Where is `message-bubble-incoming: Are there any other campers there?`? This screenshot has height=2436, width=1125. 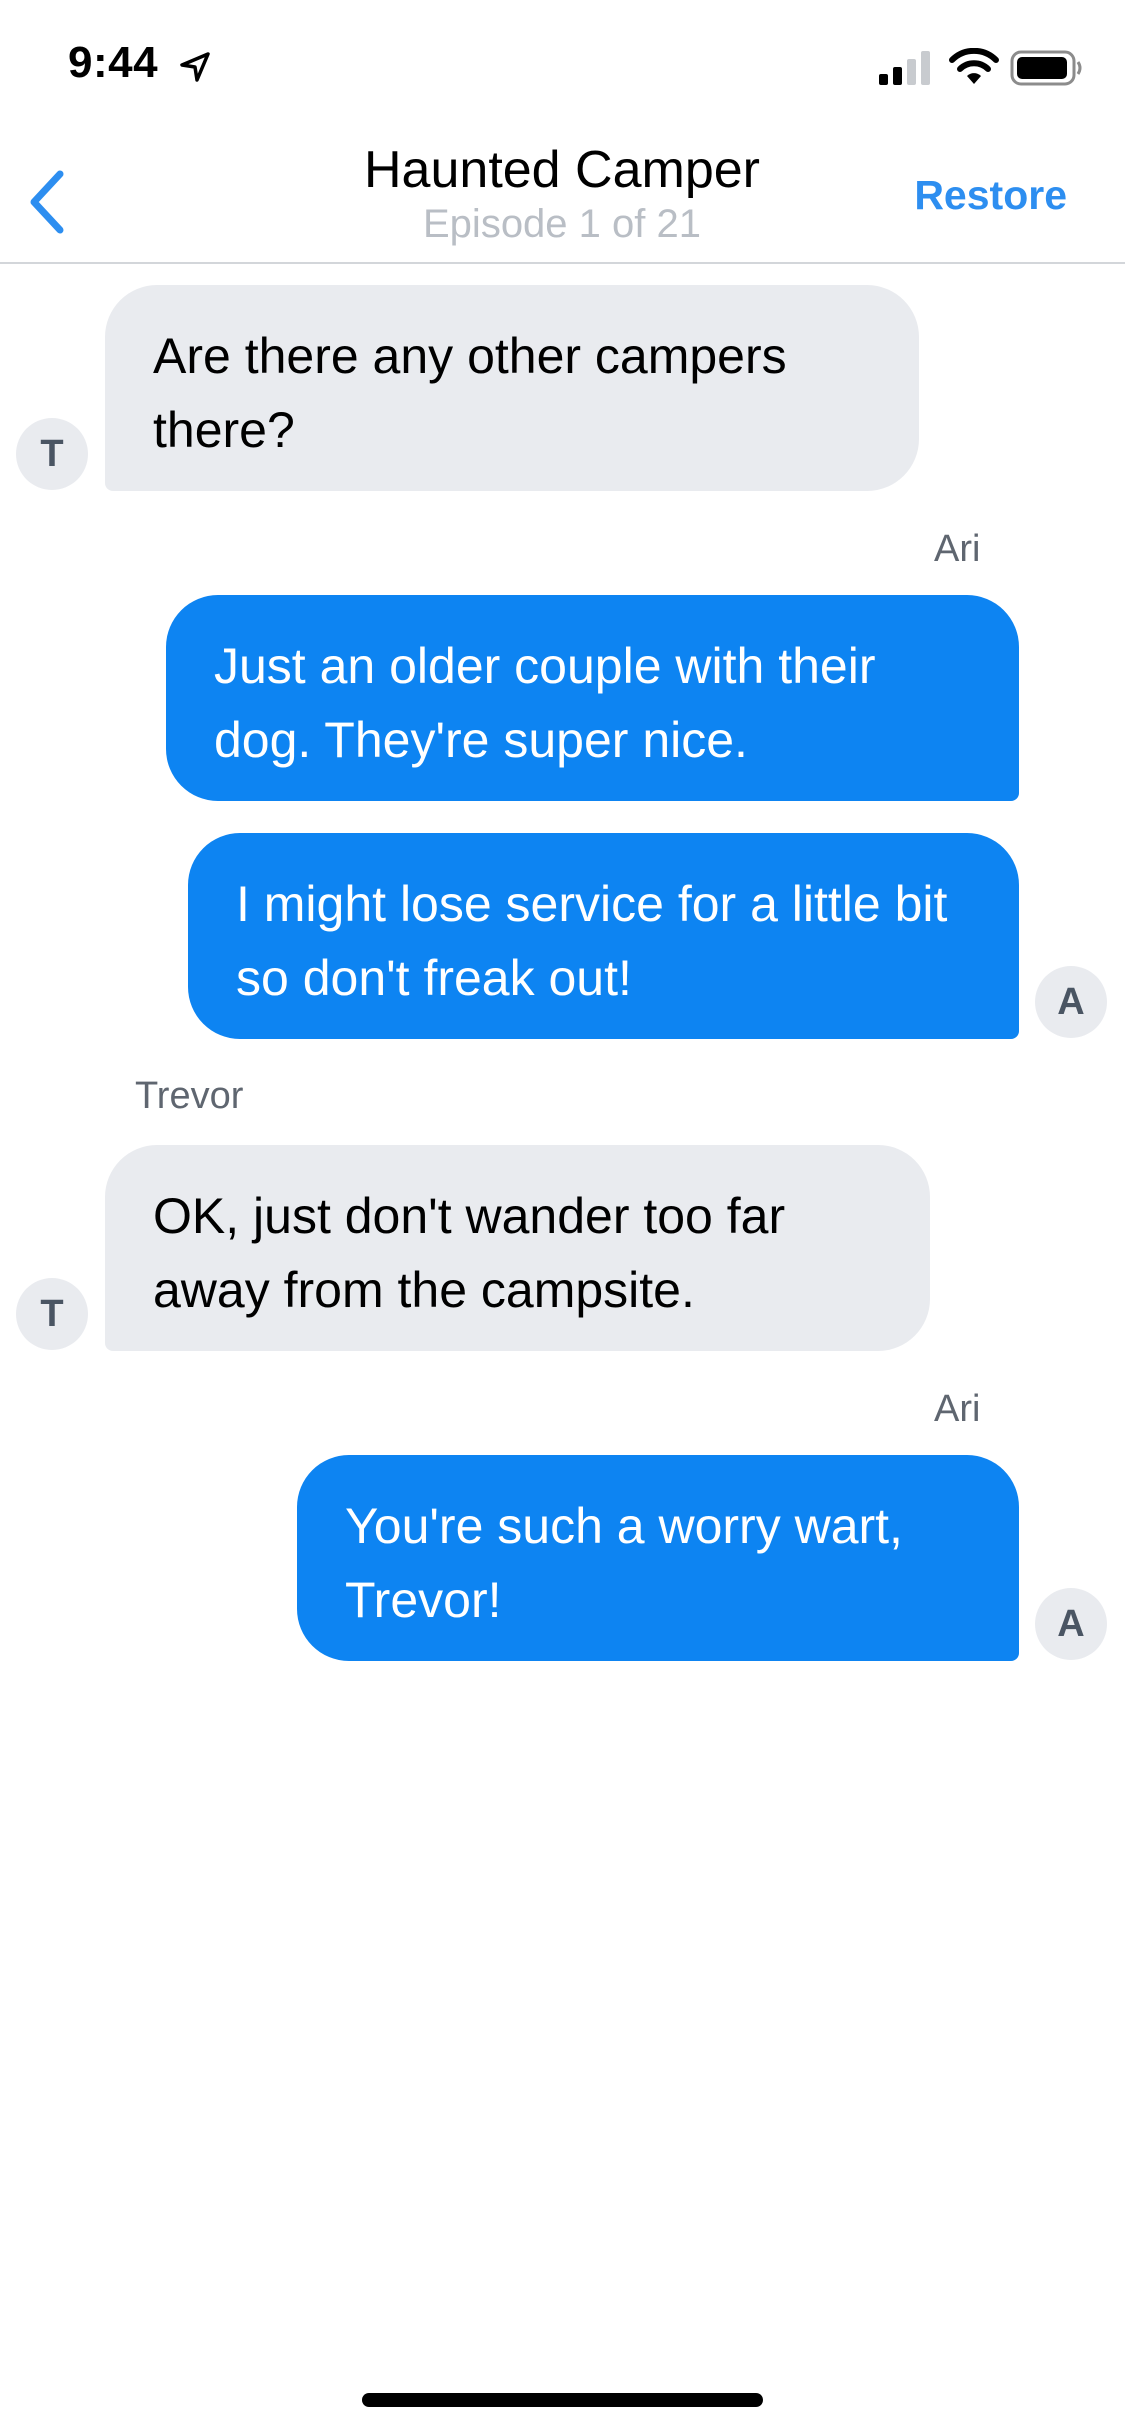 message-bubble-incoming: Are there any other campers there? is located at coordinates (512, 388).